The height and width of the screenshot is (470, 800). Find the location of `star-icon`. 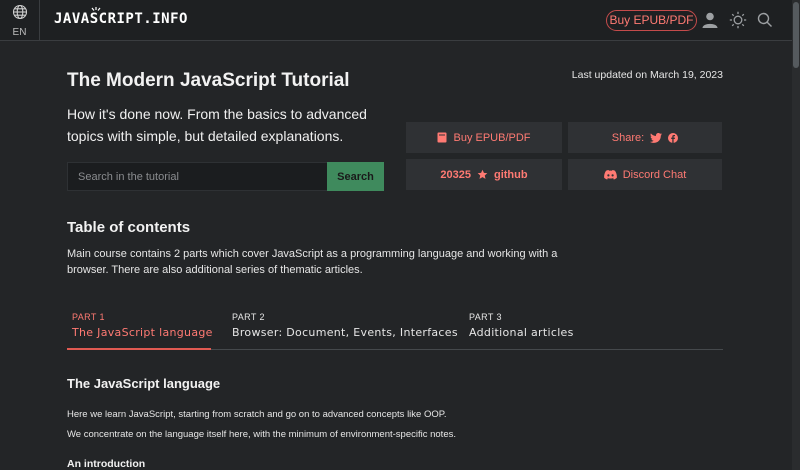

star-icon is located at coordinates (482, 174).